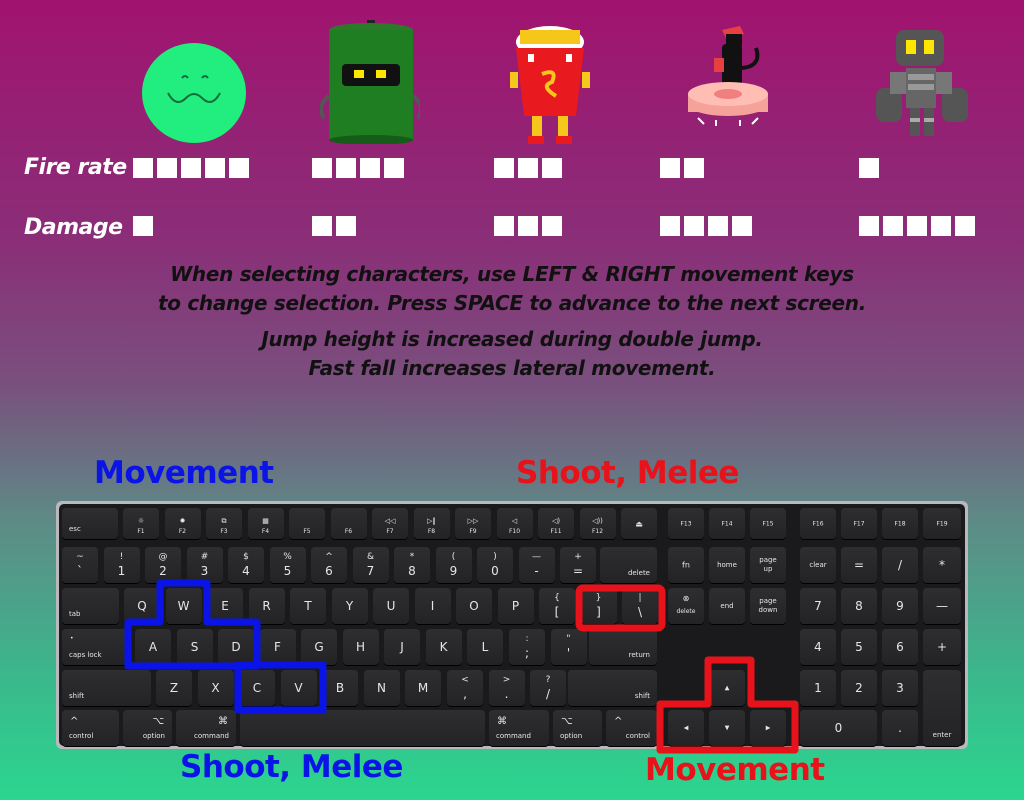  I want to click on eject-key: ⏏, so click(639, 523).